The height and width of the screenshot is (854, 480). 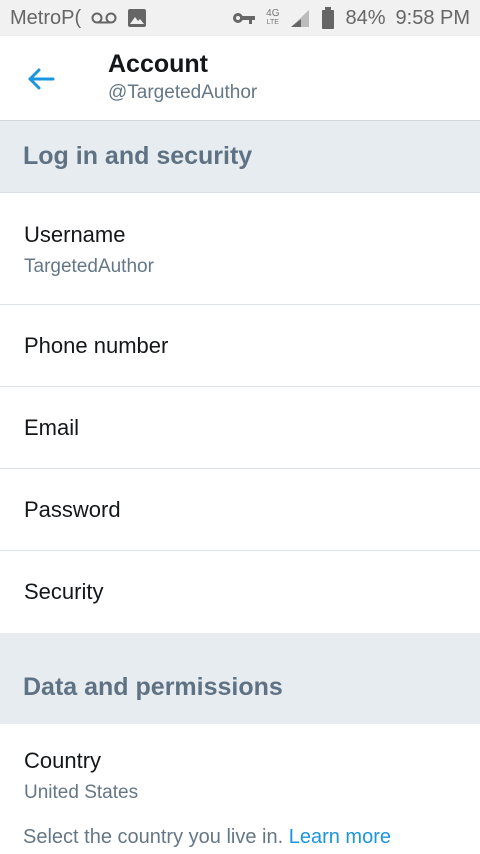 I want to click on arrow-left-icon, so click(x=41, y=79).